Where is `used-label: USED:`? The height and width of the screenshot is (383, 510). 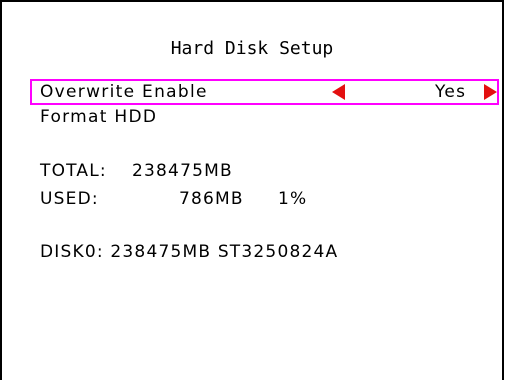
used-label: USED: is located at coordinates (69, 199).